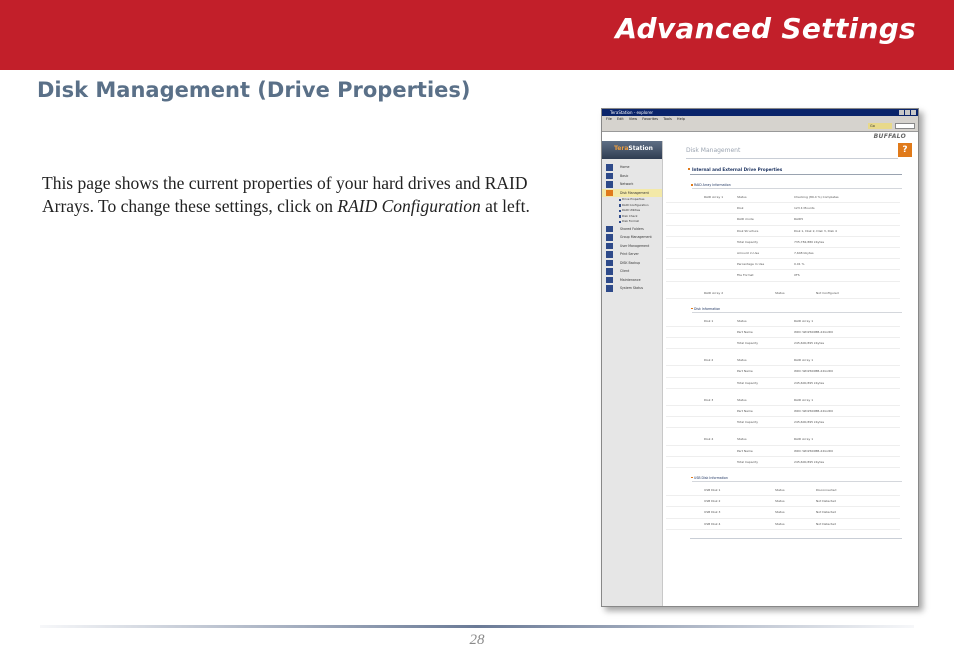  Describe the element at coordinates (632, 176) in the screenshot. I see `sidebar-item: Basic` at that location.